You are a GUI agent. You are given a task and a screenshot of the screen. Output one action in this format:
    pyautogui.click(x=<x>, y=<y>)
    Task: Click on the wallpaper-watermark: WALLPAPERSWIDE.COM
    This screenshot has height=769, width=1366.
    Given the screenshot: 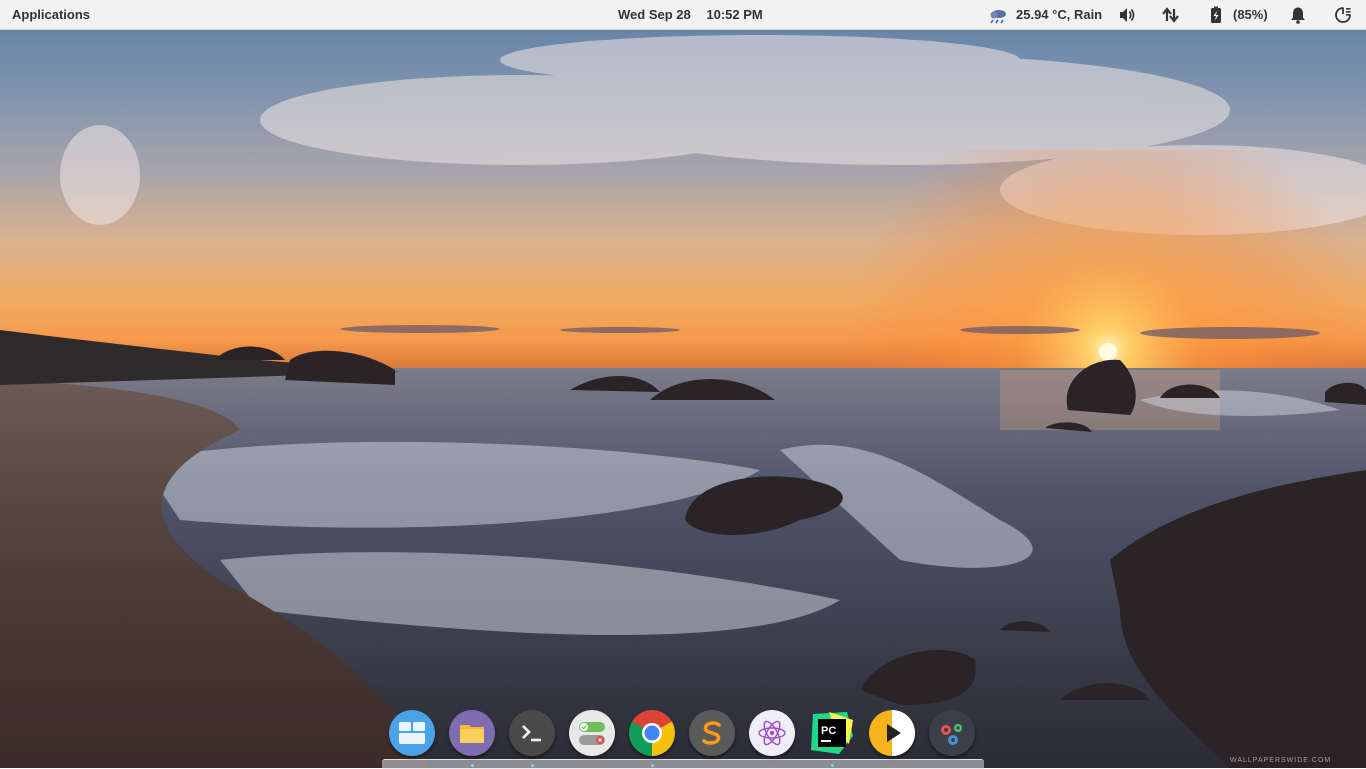 What is the action you would take?
    pyautogui.click(x=1281, y=760)
    